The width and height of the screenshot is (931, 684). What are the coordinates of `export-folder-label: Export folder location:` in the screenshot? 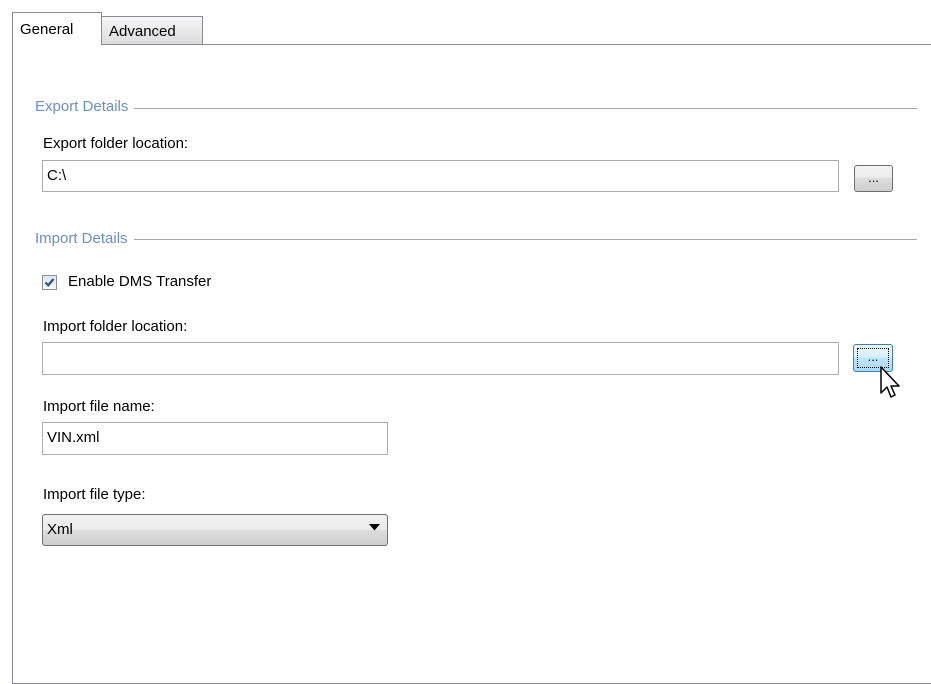 It's located at (116, 143).